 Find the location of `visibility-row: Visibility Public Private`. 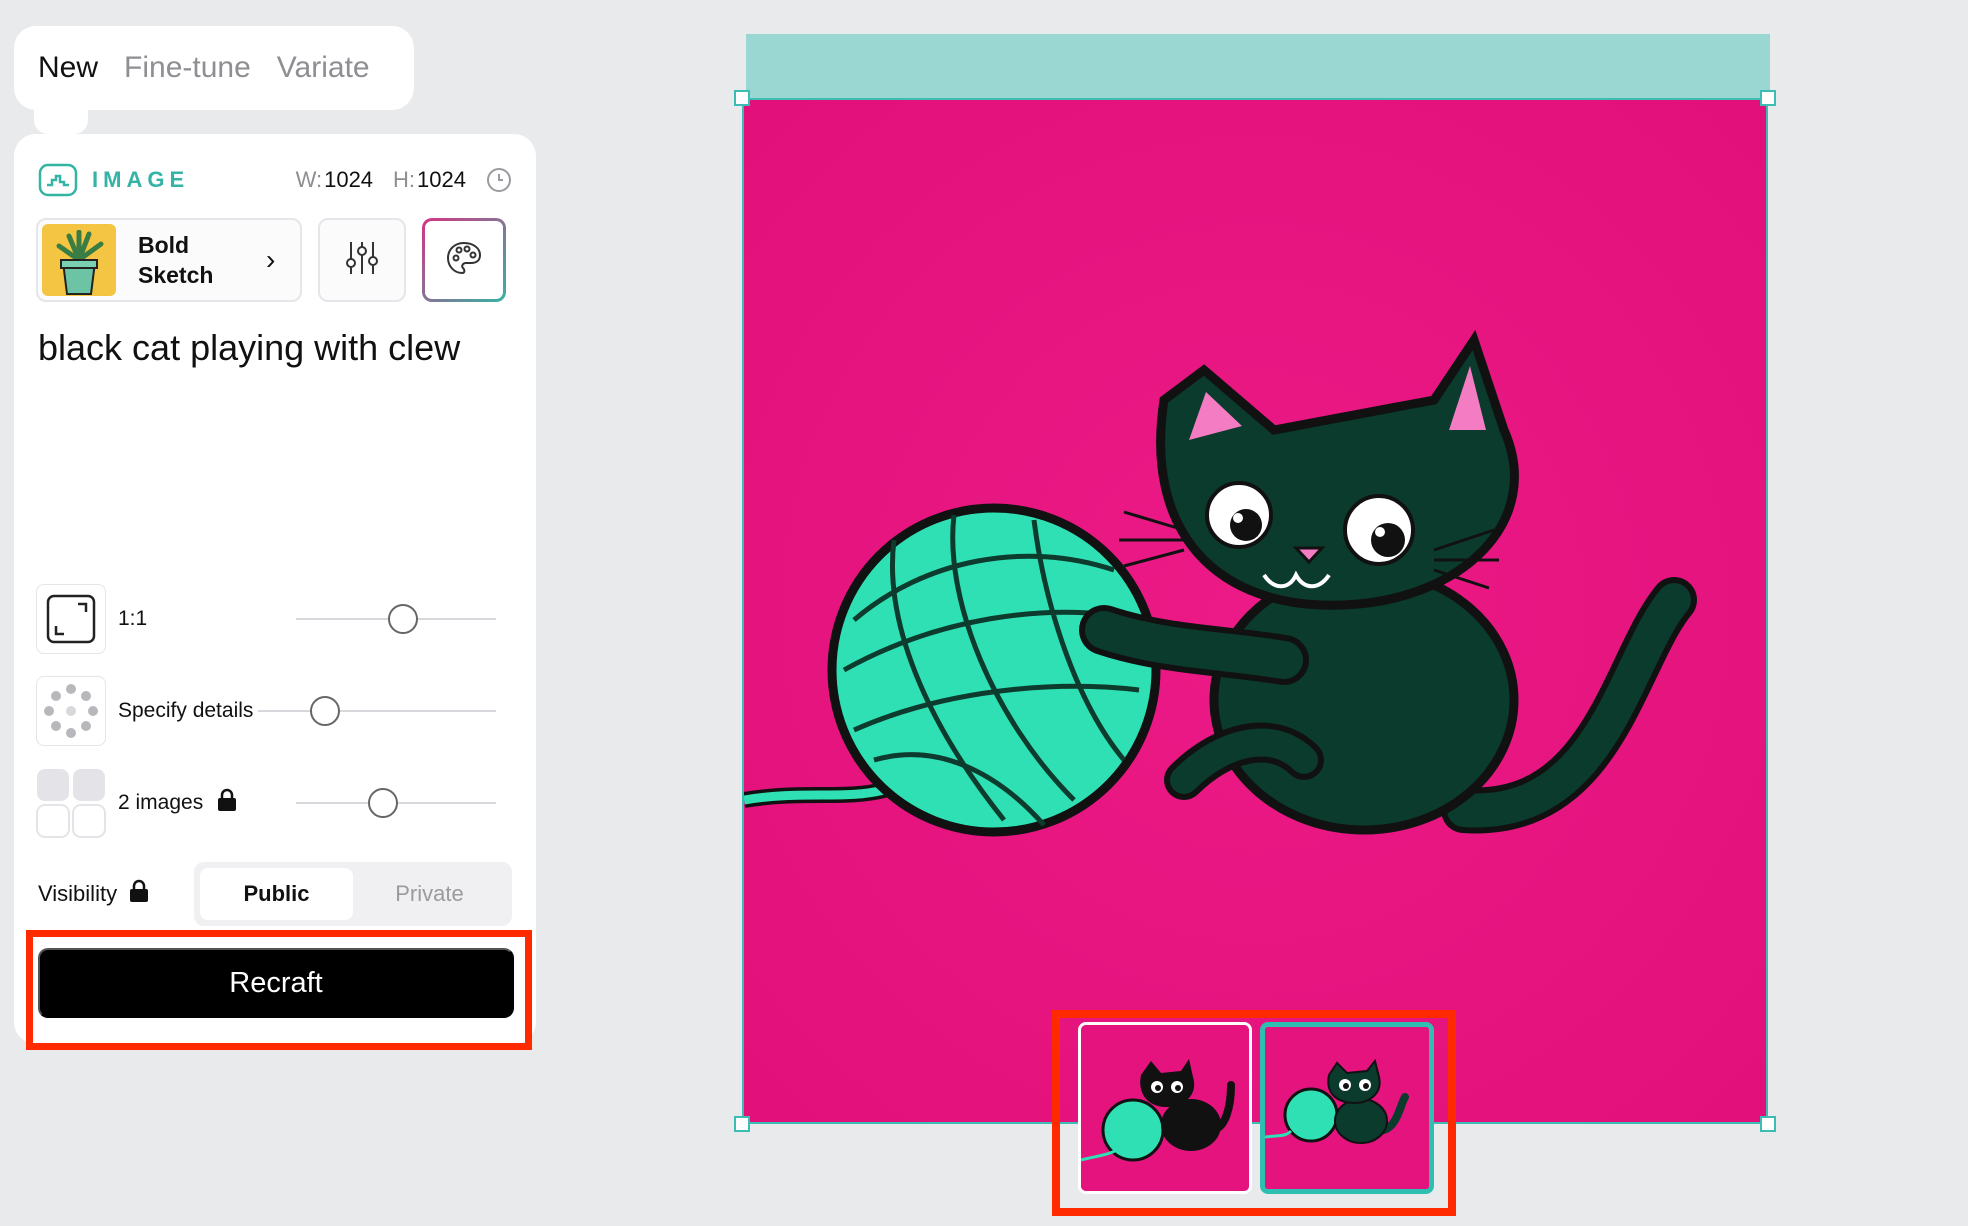

visibility-row: Visibility Public Private is located at coordinates (275, 894).